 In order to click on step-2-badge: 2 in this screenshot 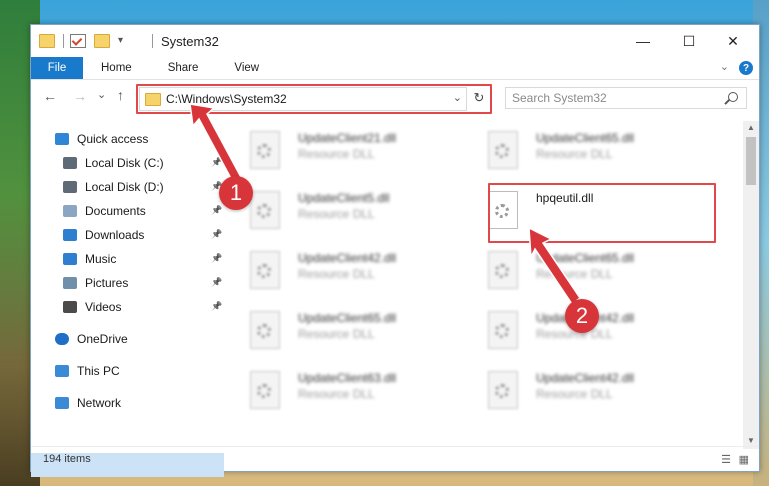, I will do `click(582, 316)`.